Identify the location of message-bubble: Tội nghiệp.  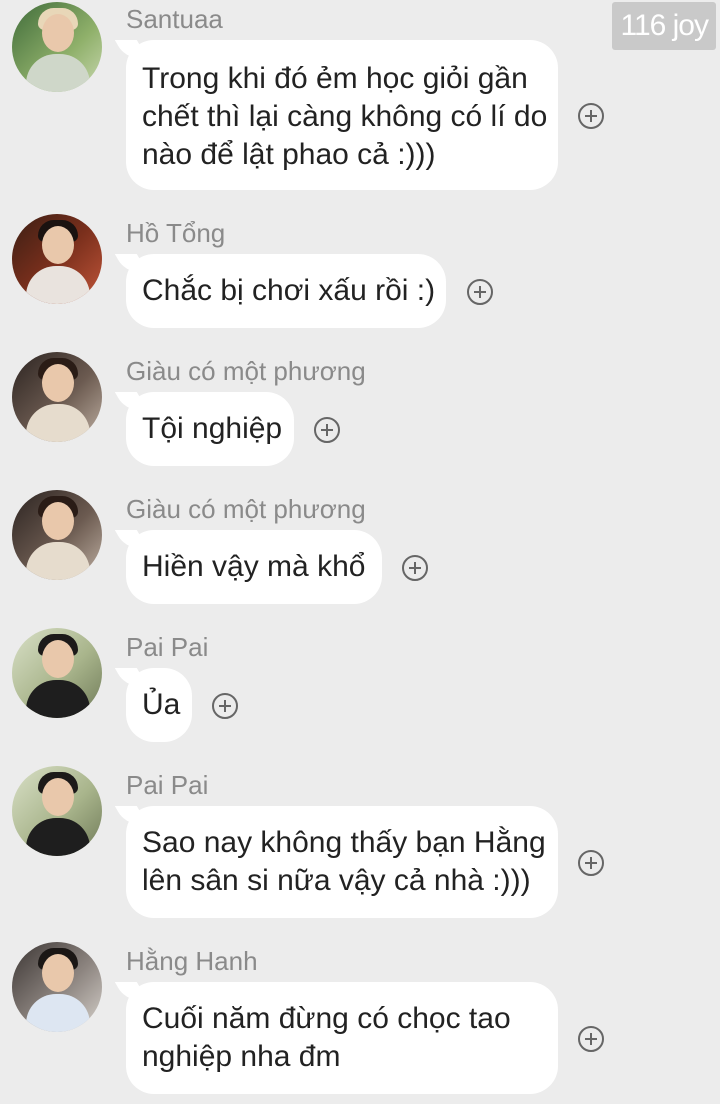
(210, 429).